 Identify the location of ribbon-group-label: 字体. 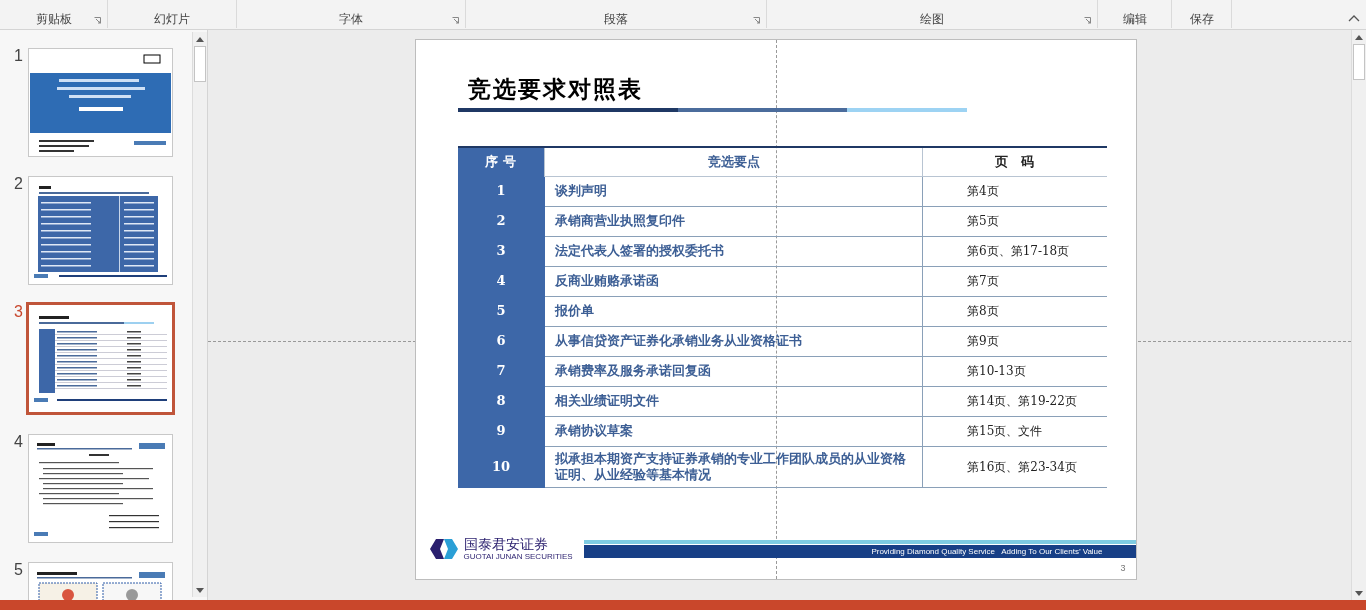
(351, 19).